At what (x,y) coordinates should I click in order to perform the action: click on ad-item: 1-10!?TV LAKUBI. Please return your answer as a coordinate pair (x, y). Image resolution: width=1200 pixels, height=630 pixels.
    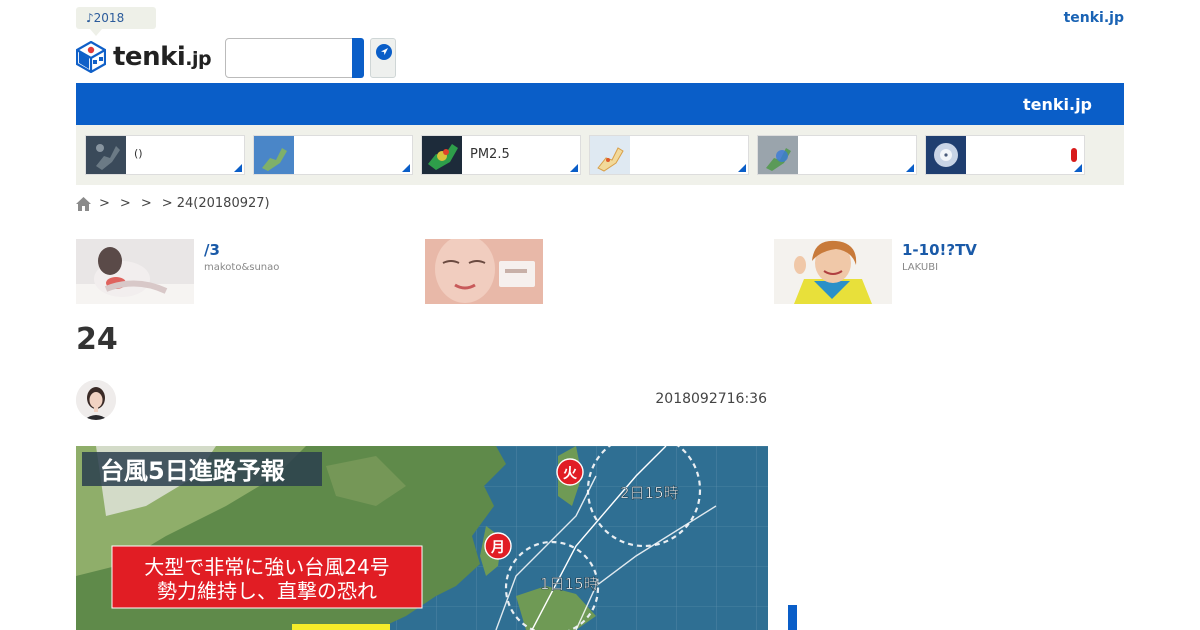
    Looking at the image, I should click on (939, 271).